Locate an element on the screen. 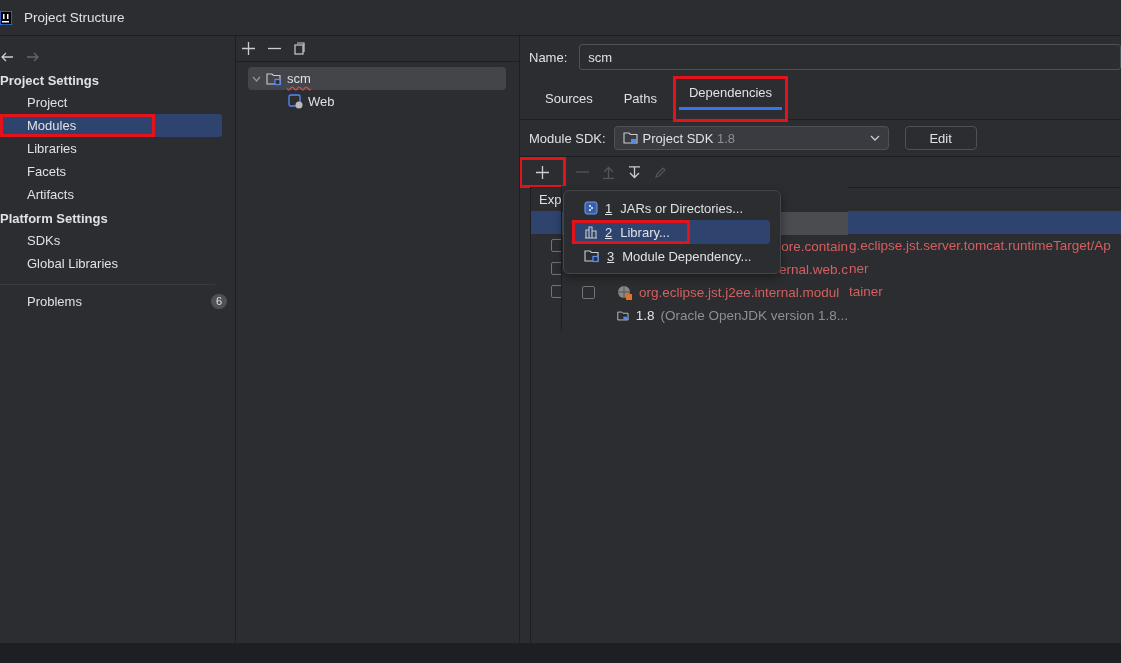  jar-icon is located at coordinates (591, 208).